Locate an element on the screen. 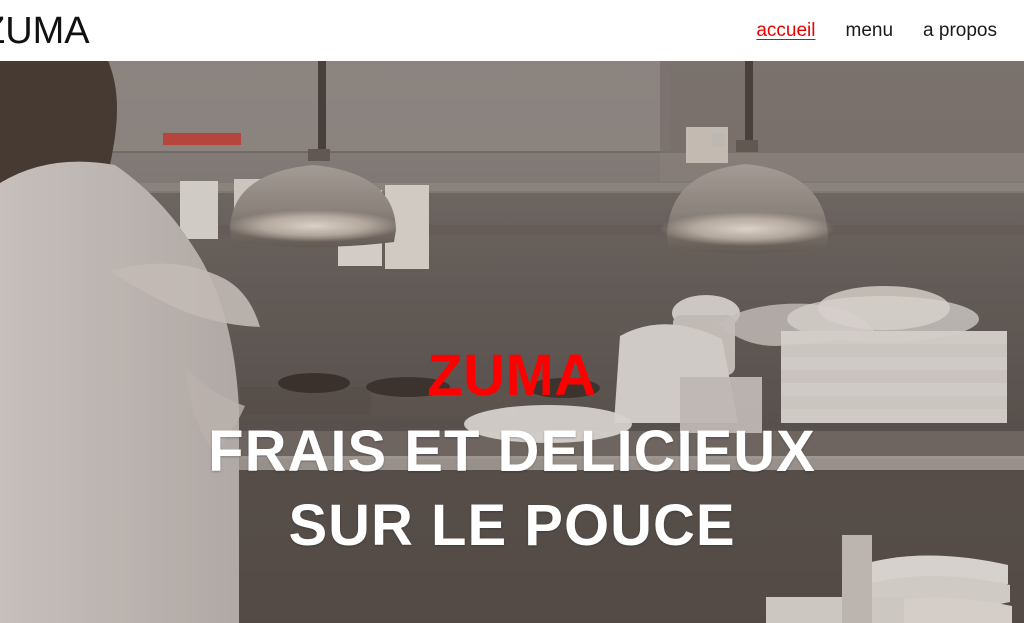  site-logo: ZUMA is located at coordinates (45, 31).